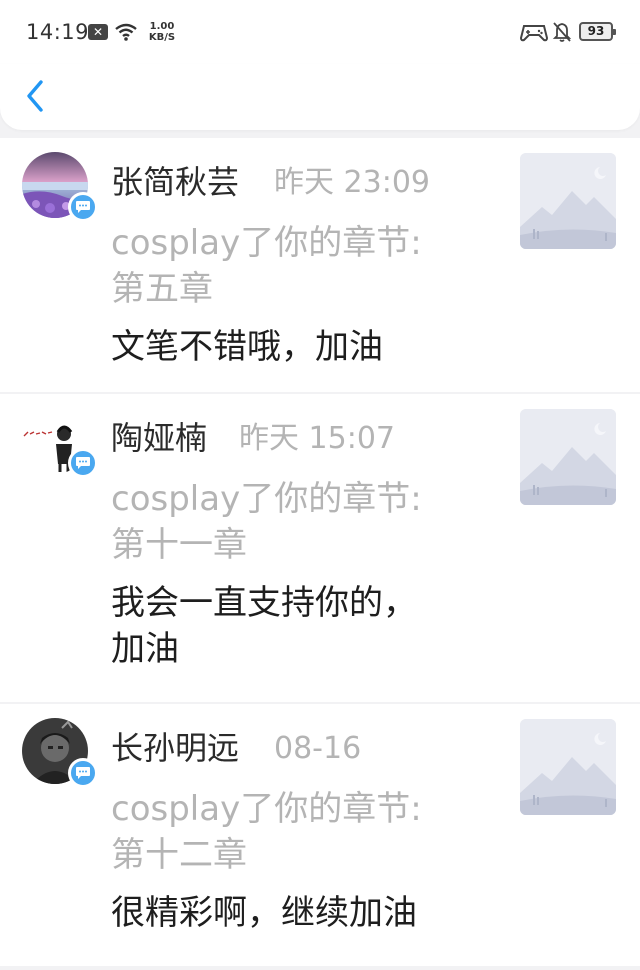 The width and height of the screenshot is (640, 970). I want to click on status-time: 14:19, so click(58, 32).